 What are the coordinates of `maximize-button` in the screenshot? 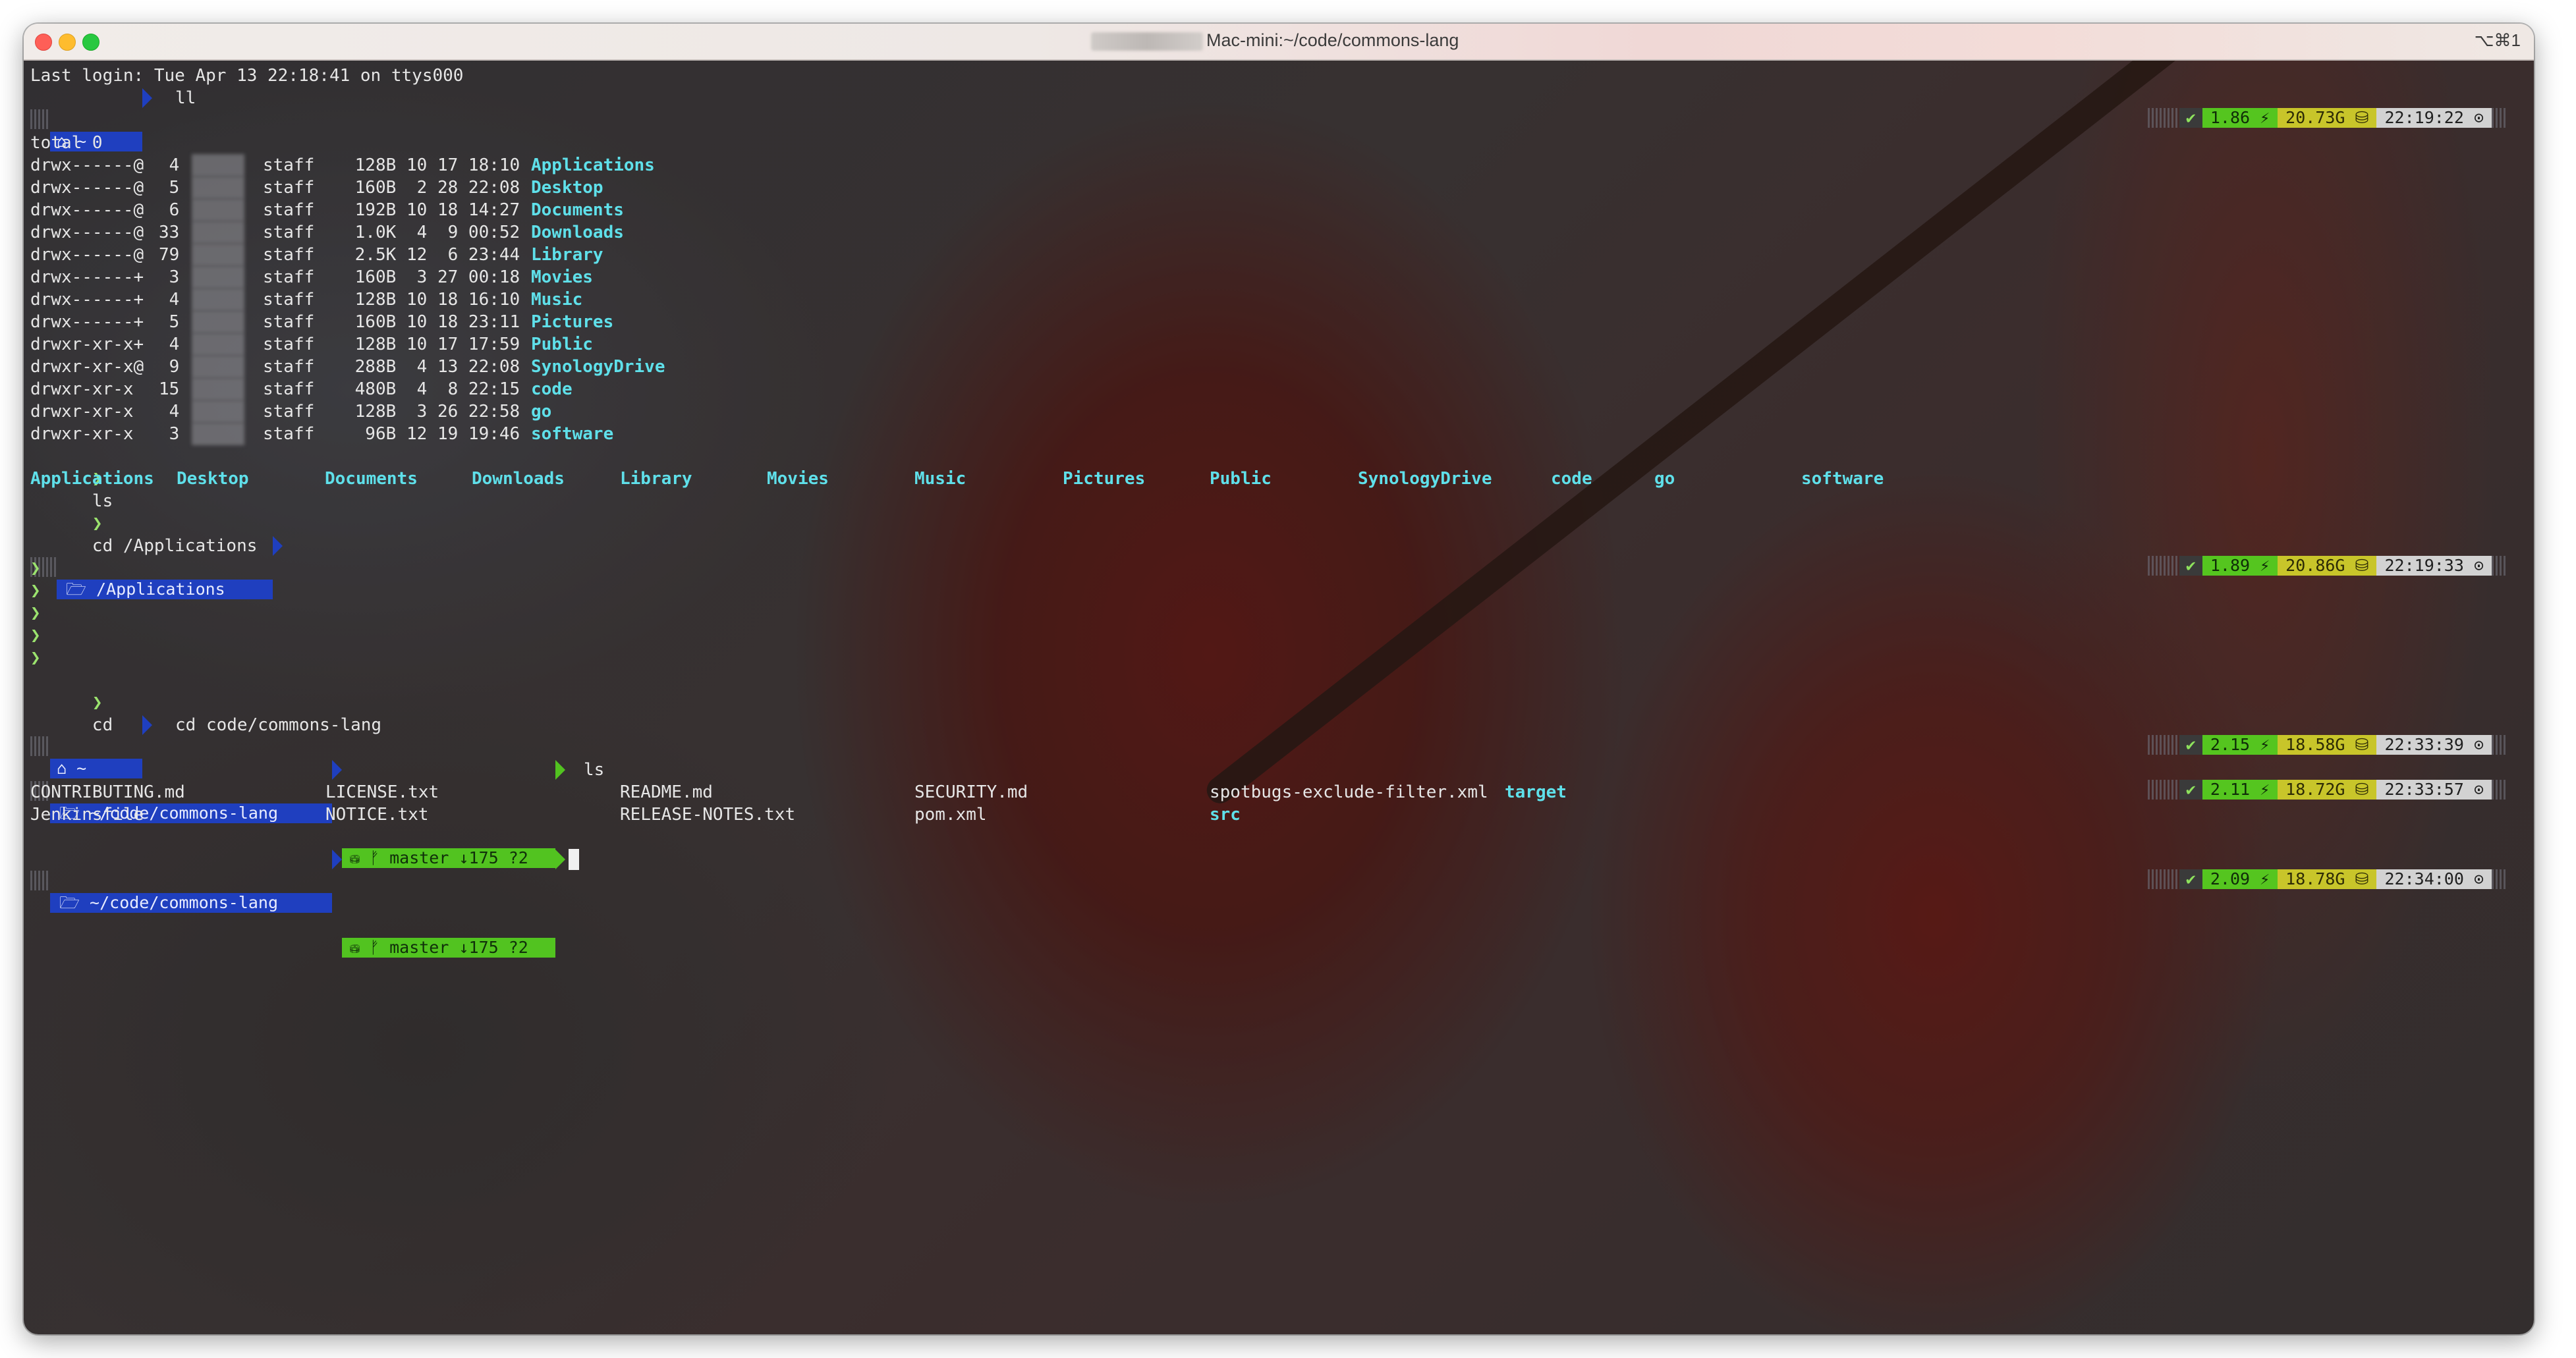 It's located at (90, 42).